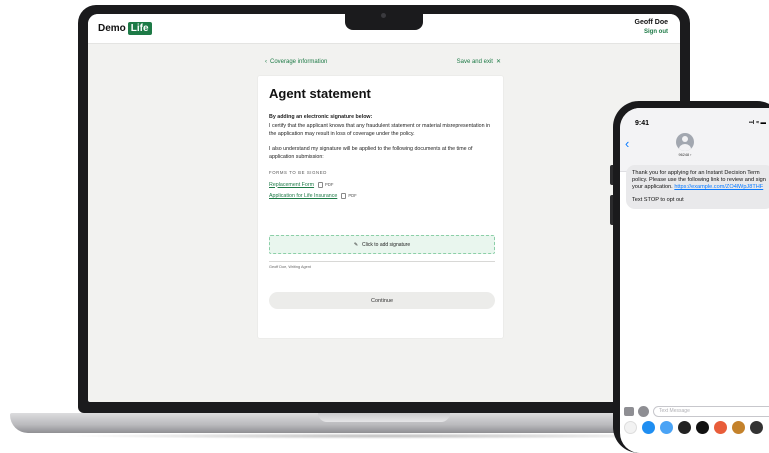 The height and width of the screenshot is (453, 769). Describe the element at coordinates (684, 427) in the screenshot. I see `fitness-app-icon` at that location.